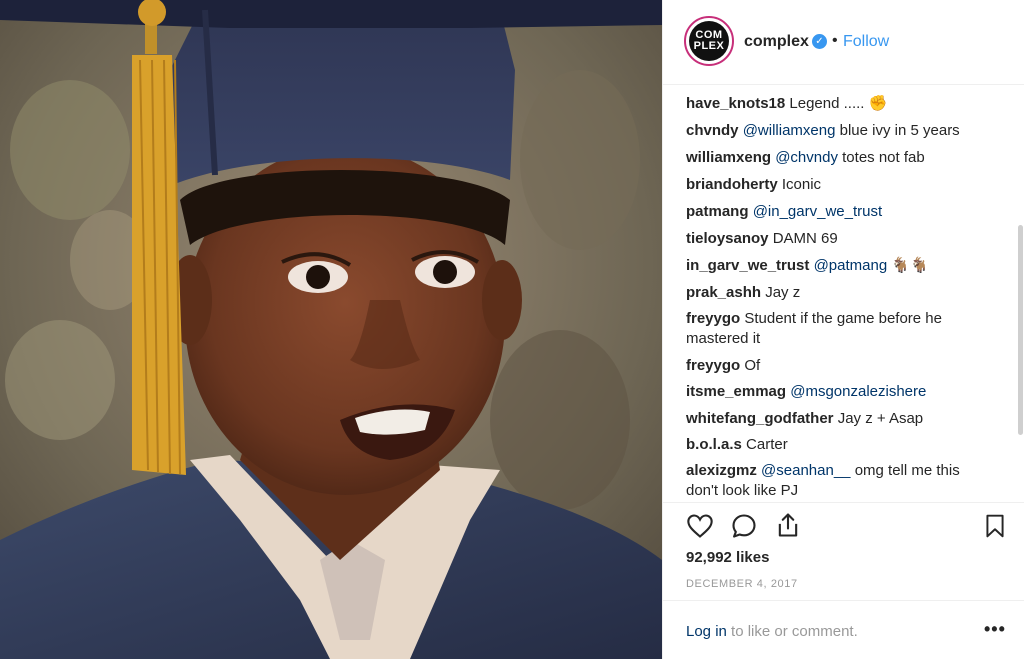 This screenshot has width=1024, height=660. What do you see at coordinates (783, 292) in the screenshot?
I see `comment-text: Jay z` at bounding box center [783, 292].